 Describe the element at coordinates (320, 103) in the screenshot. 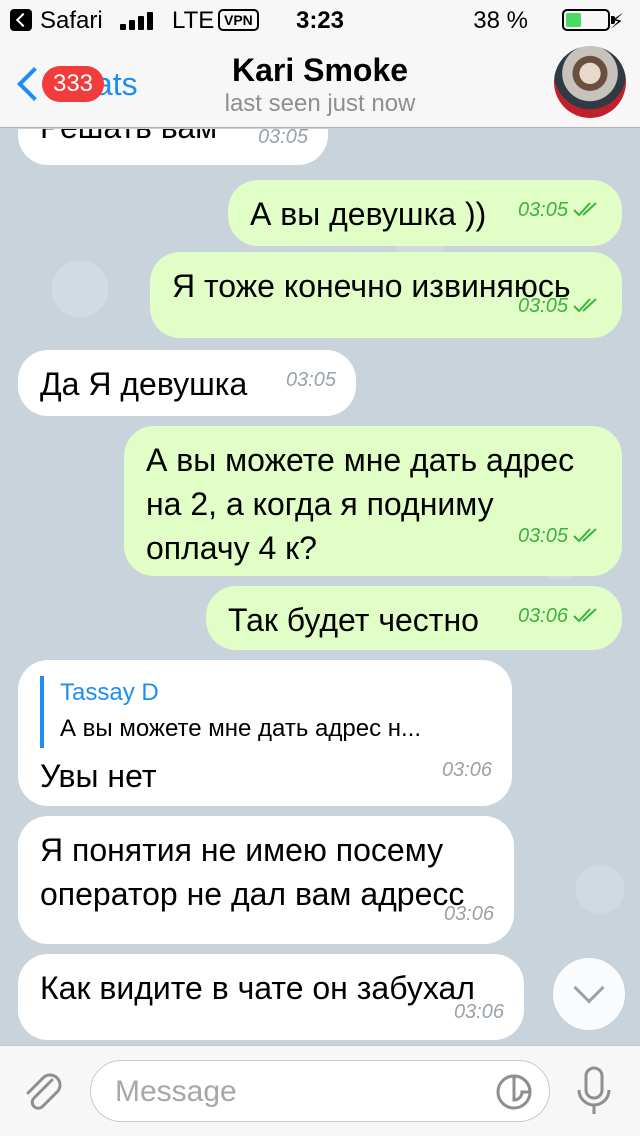

I see `contact-status: last seen just now` at that location.